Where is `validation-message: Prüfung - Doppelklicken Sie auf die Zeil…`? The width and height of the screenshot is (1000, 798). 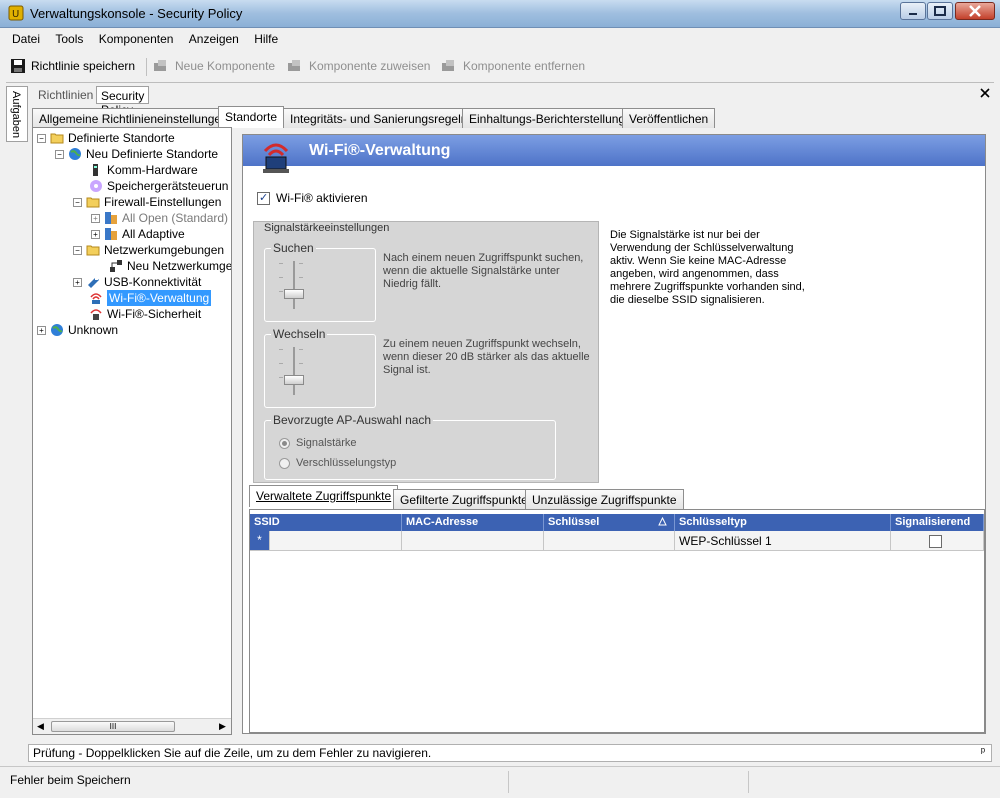
validation-message: Prüfung - Doppelklicken Sie auf die Zeil… is located at coordinates (232, 753).